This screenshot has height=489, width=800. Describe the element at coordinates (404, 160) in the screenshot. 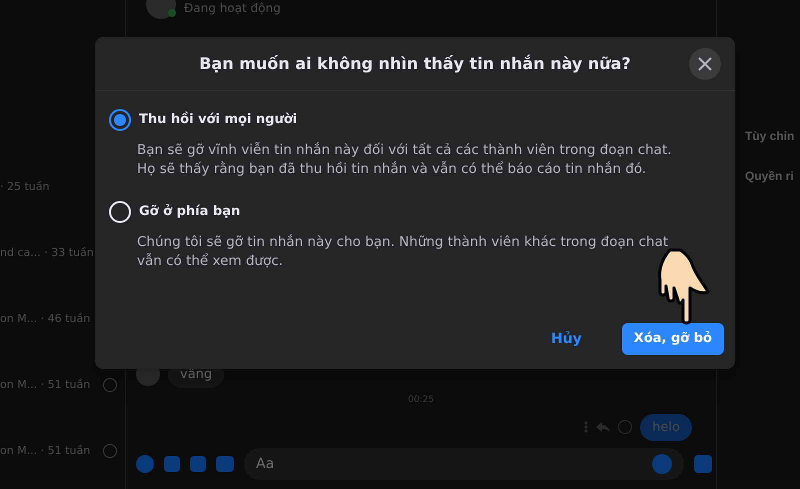

I see `option-description: Bạn sẽ gỡ vĩnh viễn tin nhắn này đối với tất cả các thành viên trong đoạn chat. Họ sẽ thấy rằng bạn đã thu hồi tin nhắn và vẫn có thể báo cáo tin nhắn đó.` at that location.